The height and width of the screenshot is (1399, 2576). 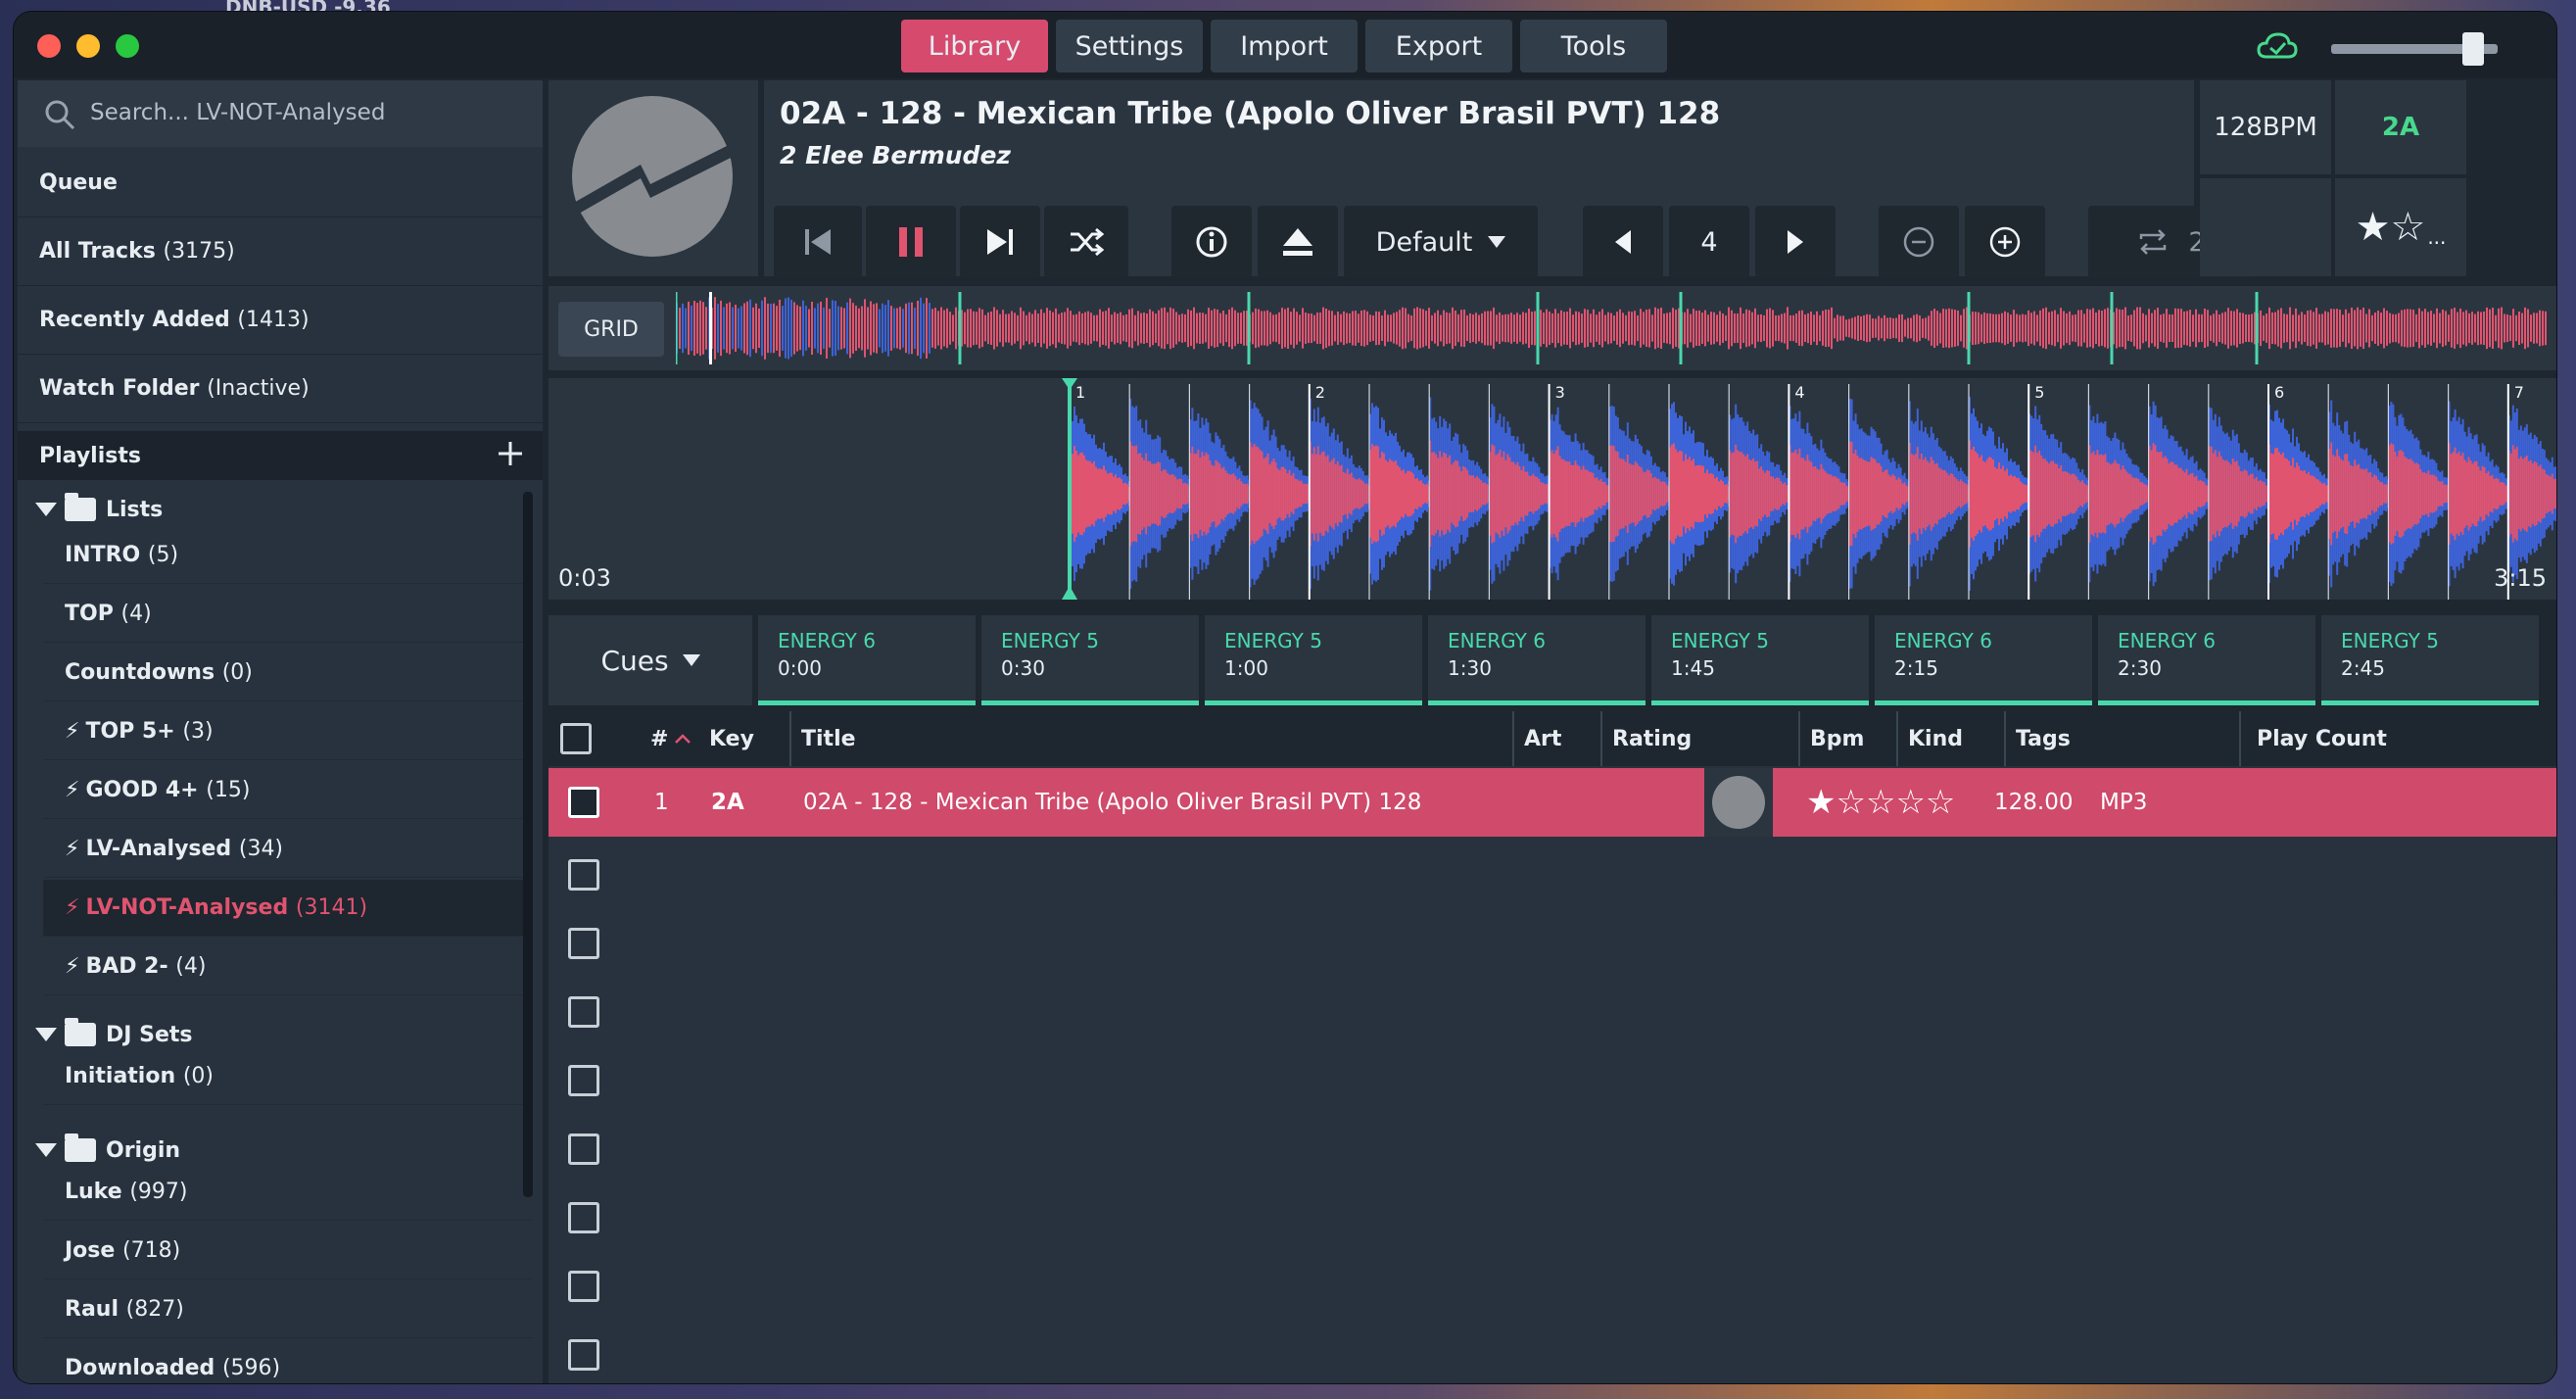 I want to click on tab-settings: Settings, so click(x=1129, y=46).